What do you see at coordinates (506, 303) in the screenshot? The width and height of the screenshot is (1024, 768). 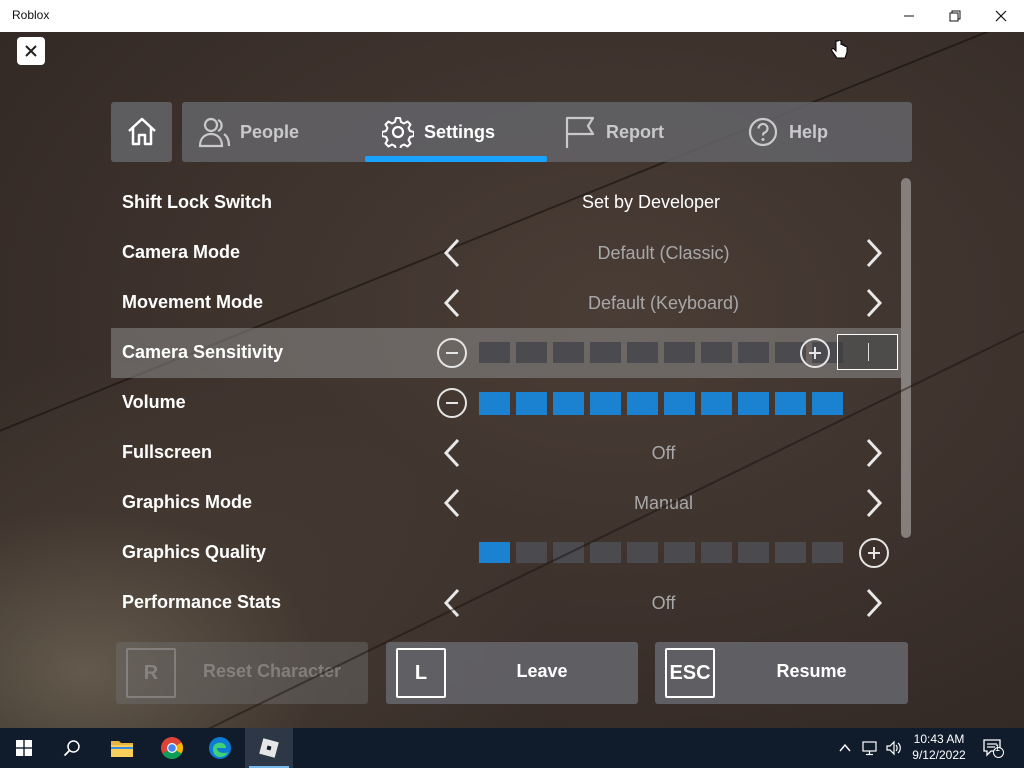 I see `setting-movement-mode: Movement Mode Default (Keyboard)` at bounding box center [506, 303].